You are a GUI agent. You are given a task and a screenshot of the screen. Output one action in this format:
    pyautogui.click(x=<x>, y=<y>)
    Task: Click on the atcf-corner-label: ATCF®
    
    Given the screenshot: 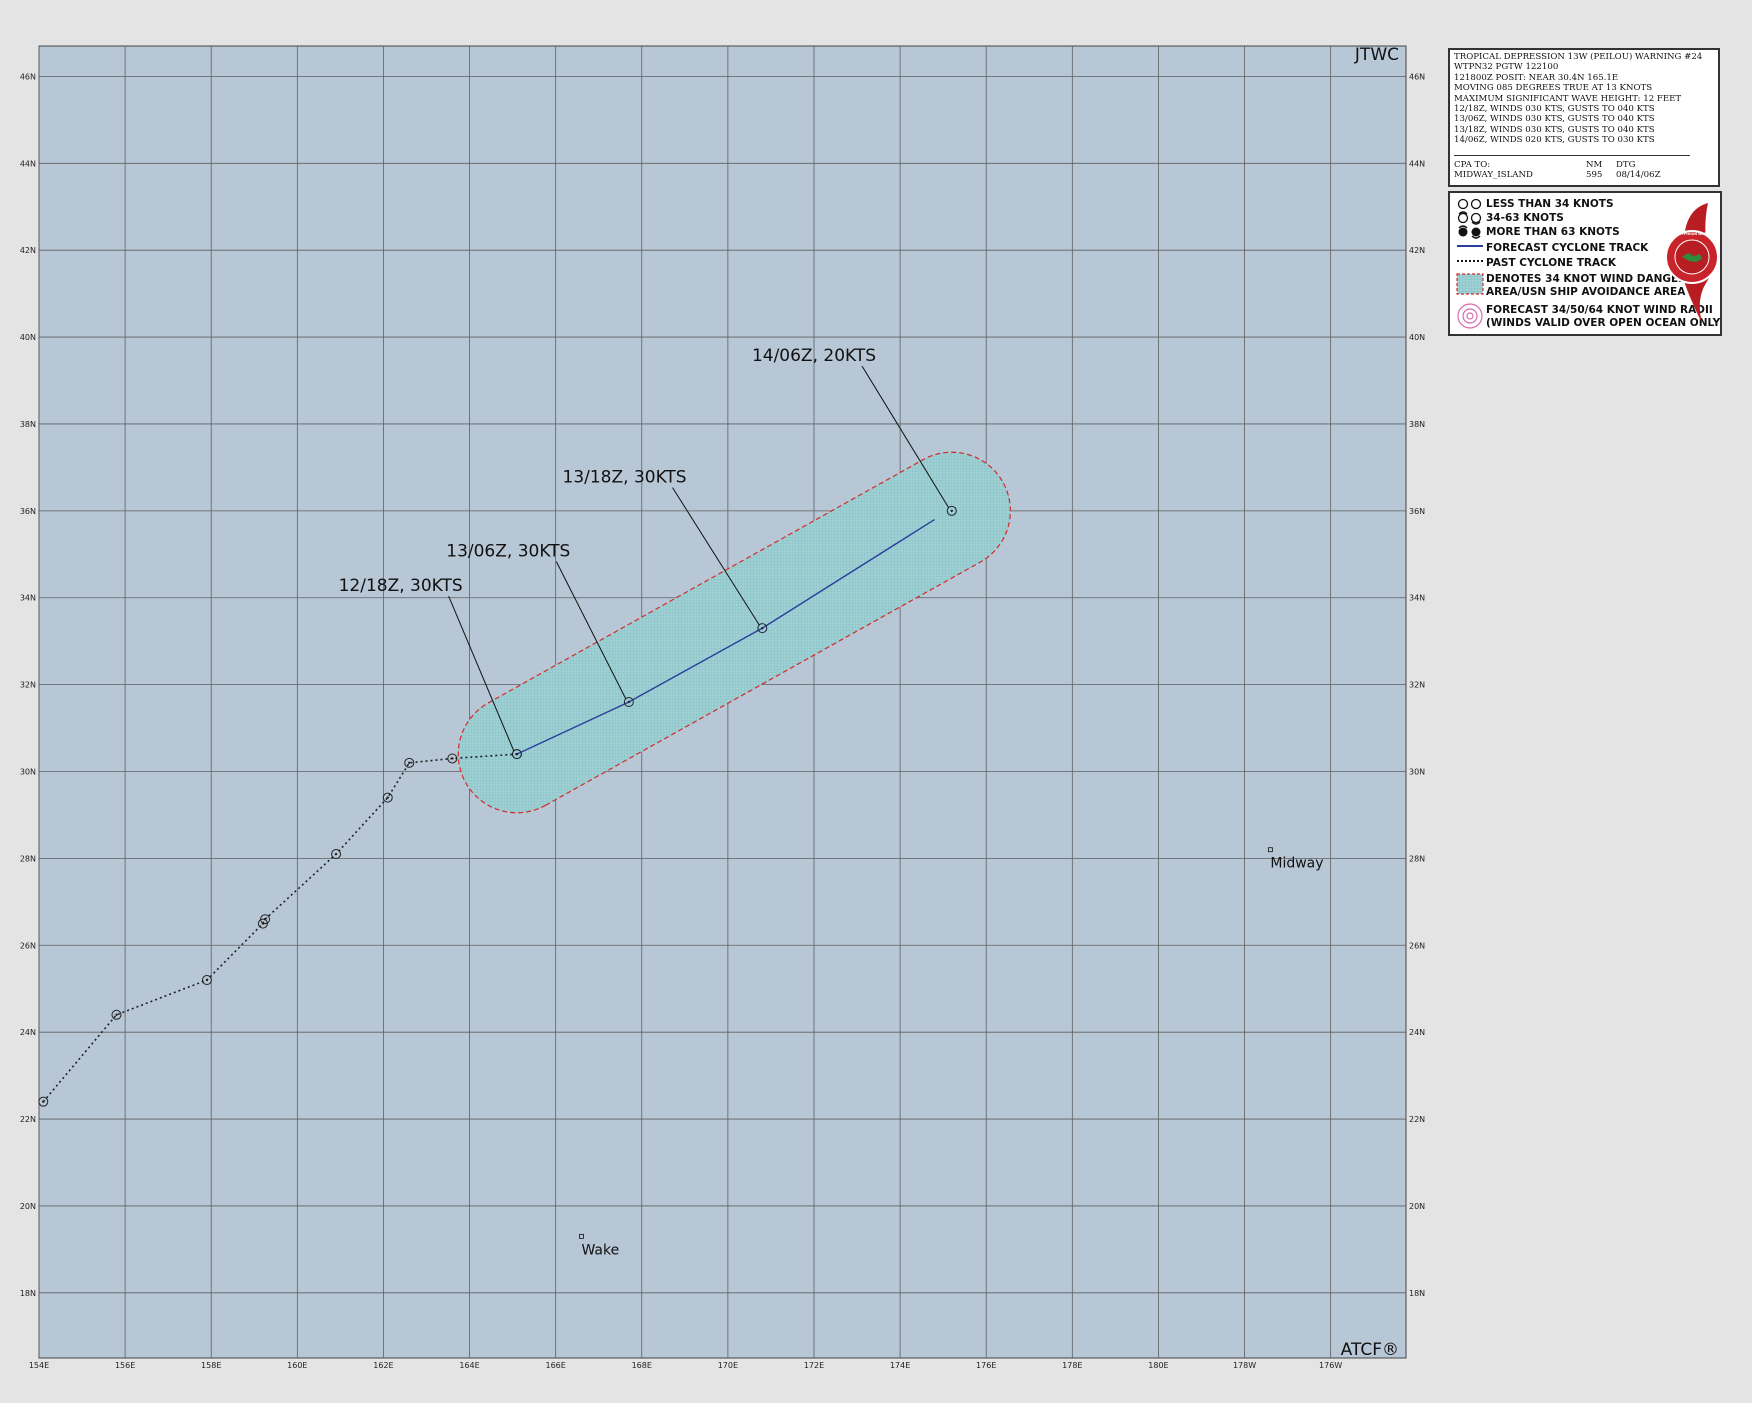 What is the action you would take?
    pyautogui.click(x=1370, y=1350)
    